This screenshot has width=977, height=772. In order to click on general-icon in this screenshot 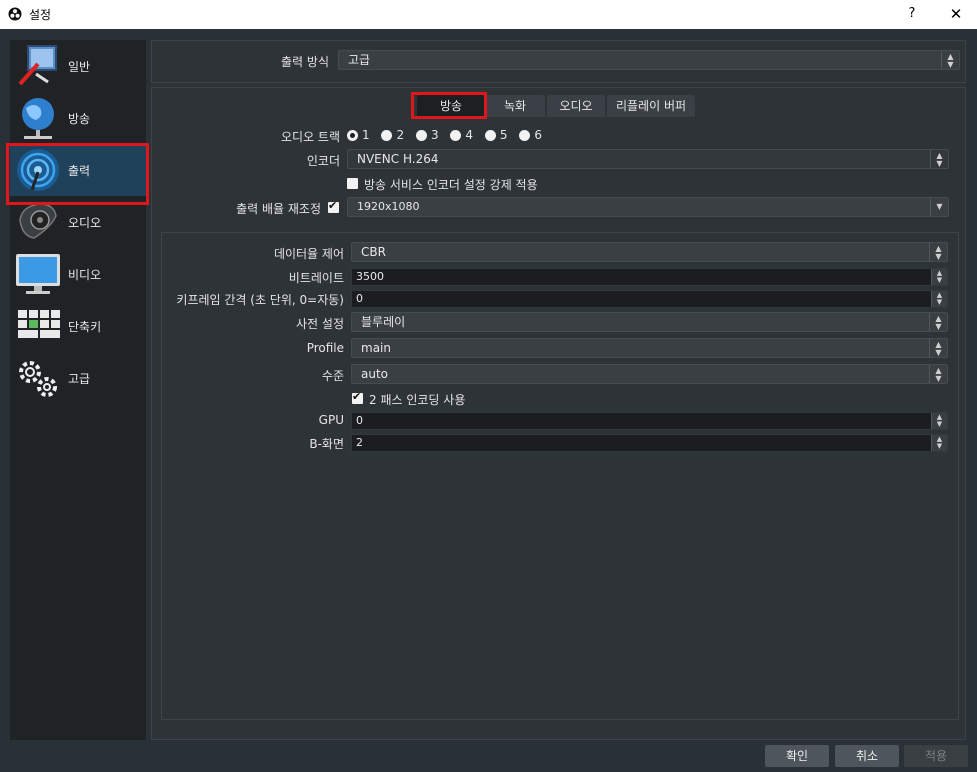, I will do `click(37, 65)`.